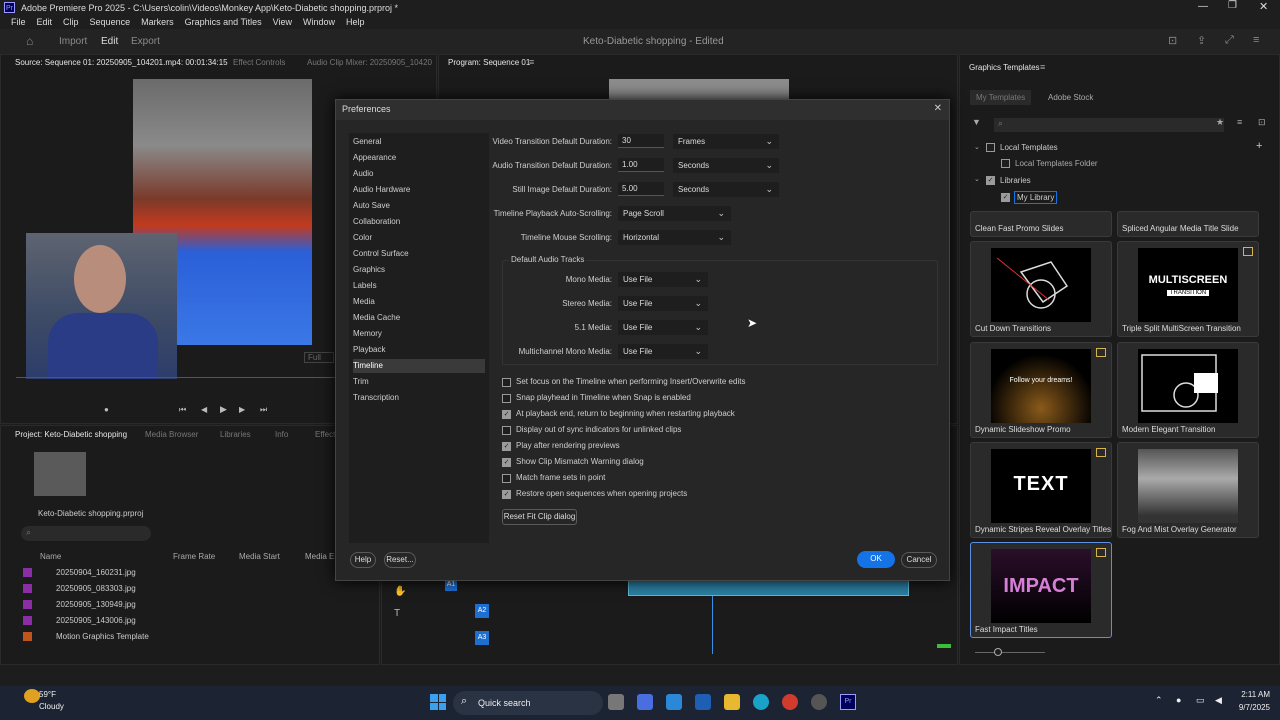  Describe the element at coordinates (106, 409) in the screenshot. I see `add-marker-icon: ●` at that location.